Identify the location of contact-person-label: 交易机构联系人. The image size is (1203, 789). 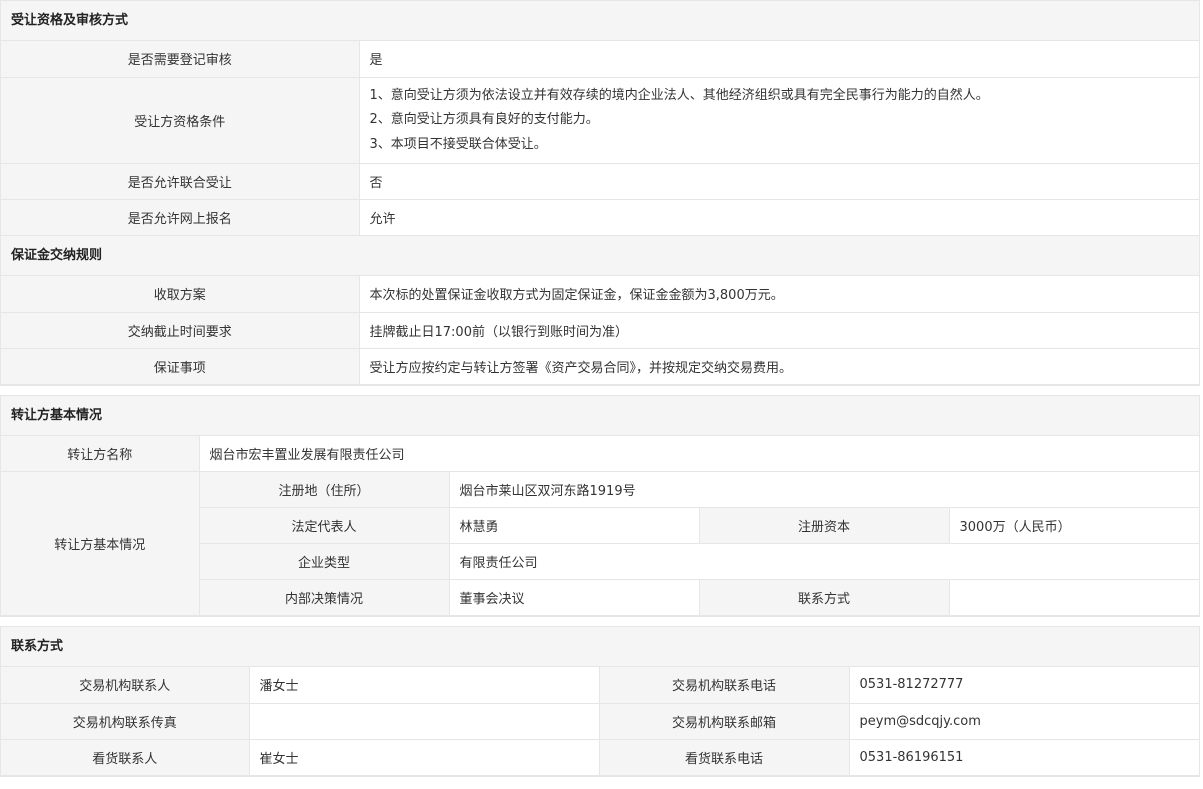
(125, 685).